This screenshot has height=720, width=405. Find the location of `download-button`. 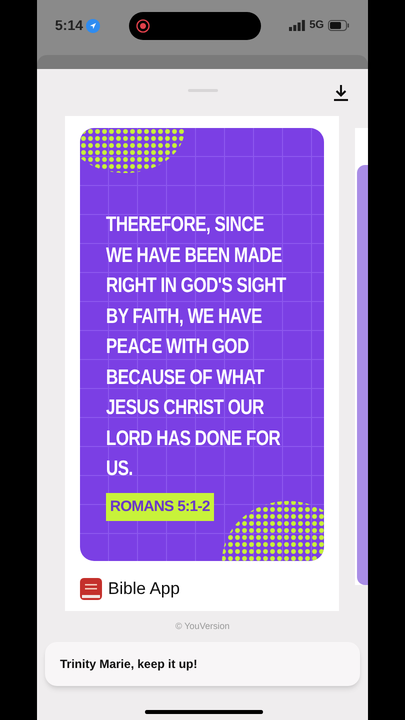

download-button is located at coordinates (341, 93).